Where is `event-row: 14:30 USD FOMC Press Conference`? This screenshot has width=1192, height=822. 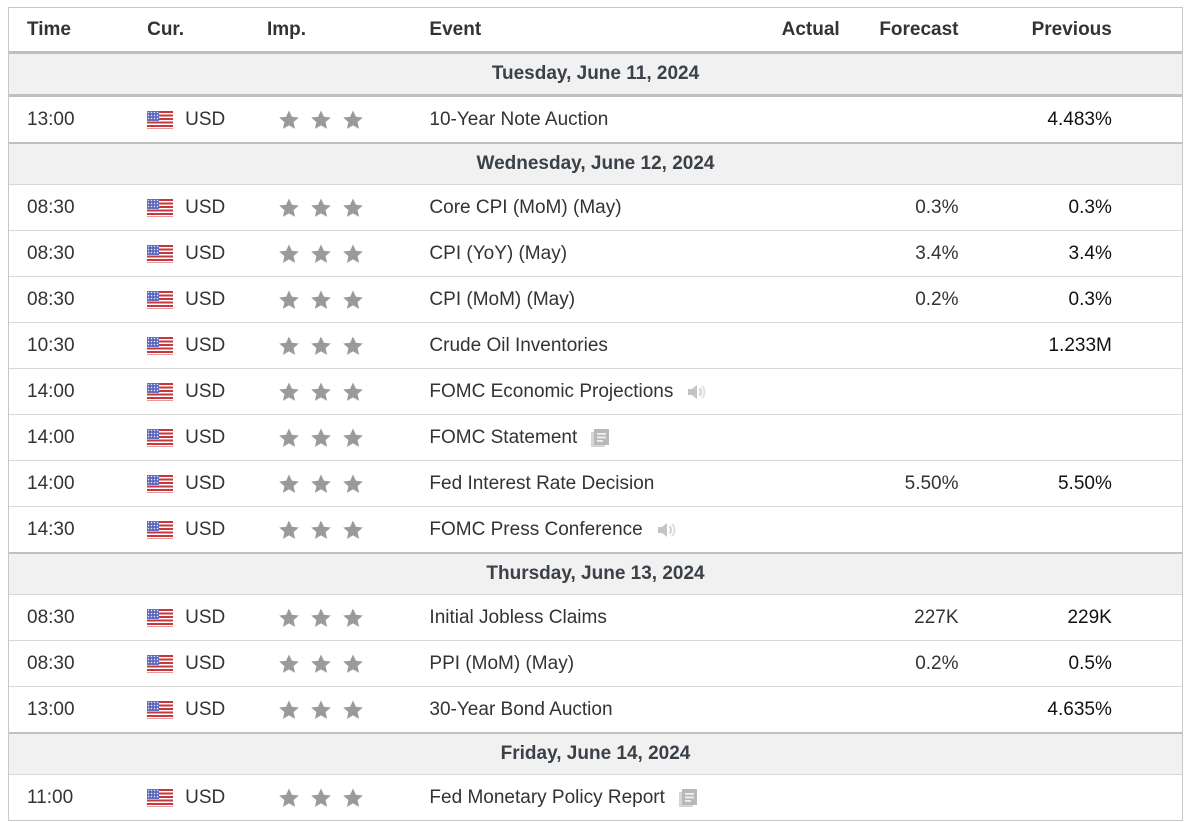 event-row: 14:30 USD FOMC Press Conference is located at coordinates (595, 530).